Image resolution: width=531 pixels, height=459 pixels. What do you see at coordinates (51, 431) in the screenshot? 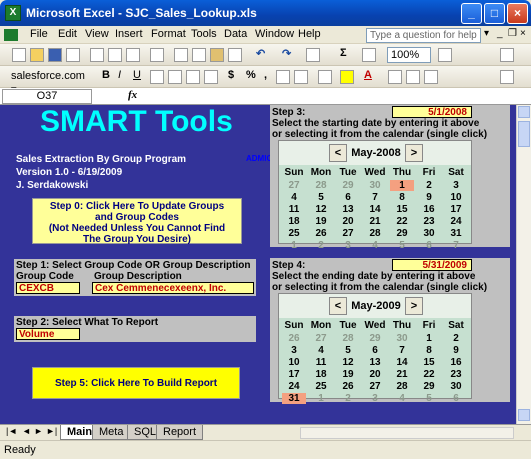
I see `last-sheet-icon: ►|` at bounding box center [51, 431].